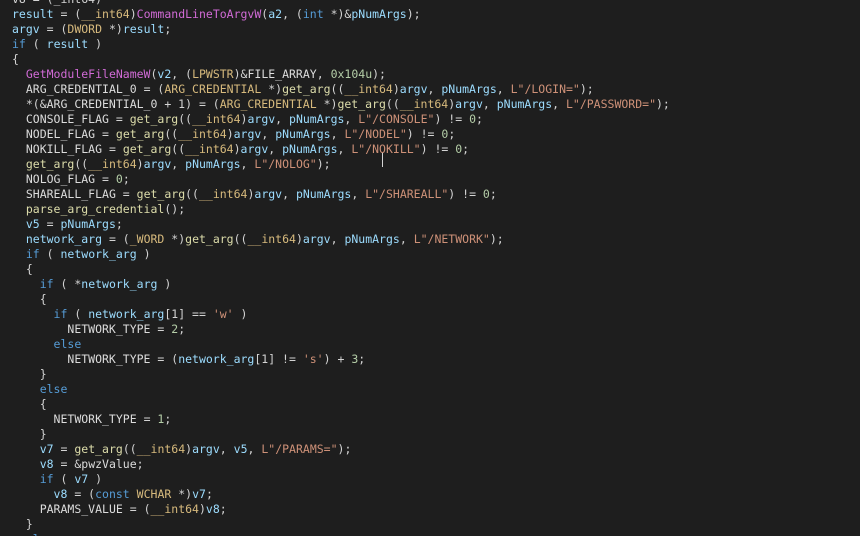 This screenshot has height=536, width=860. I want to click on code-token: ), so click(164, 284).